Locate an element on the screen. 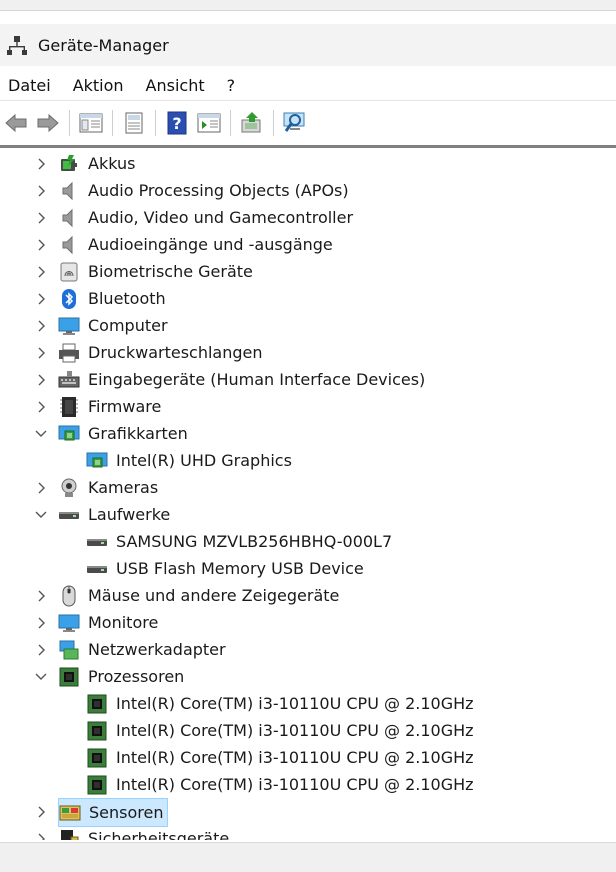  update-driver-icon is located at coordinates (251, 122).